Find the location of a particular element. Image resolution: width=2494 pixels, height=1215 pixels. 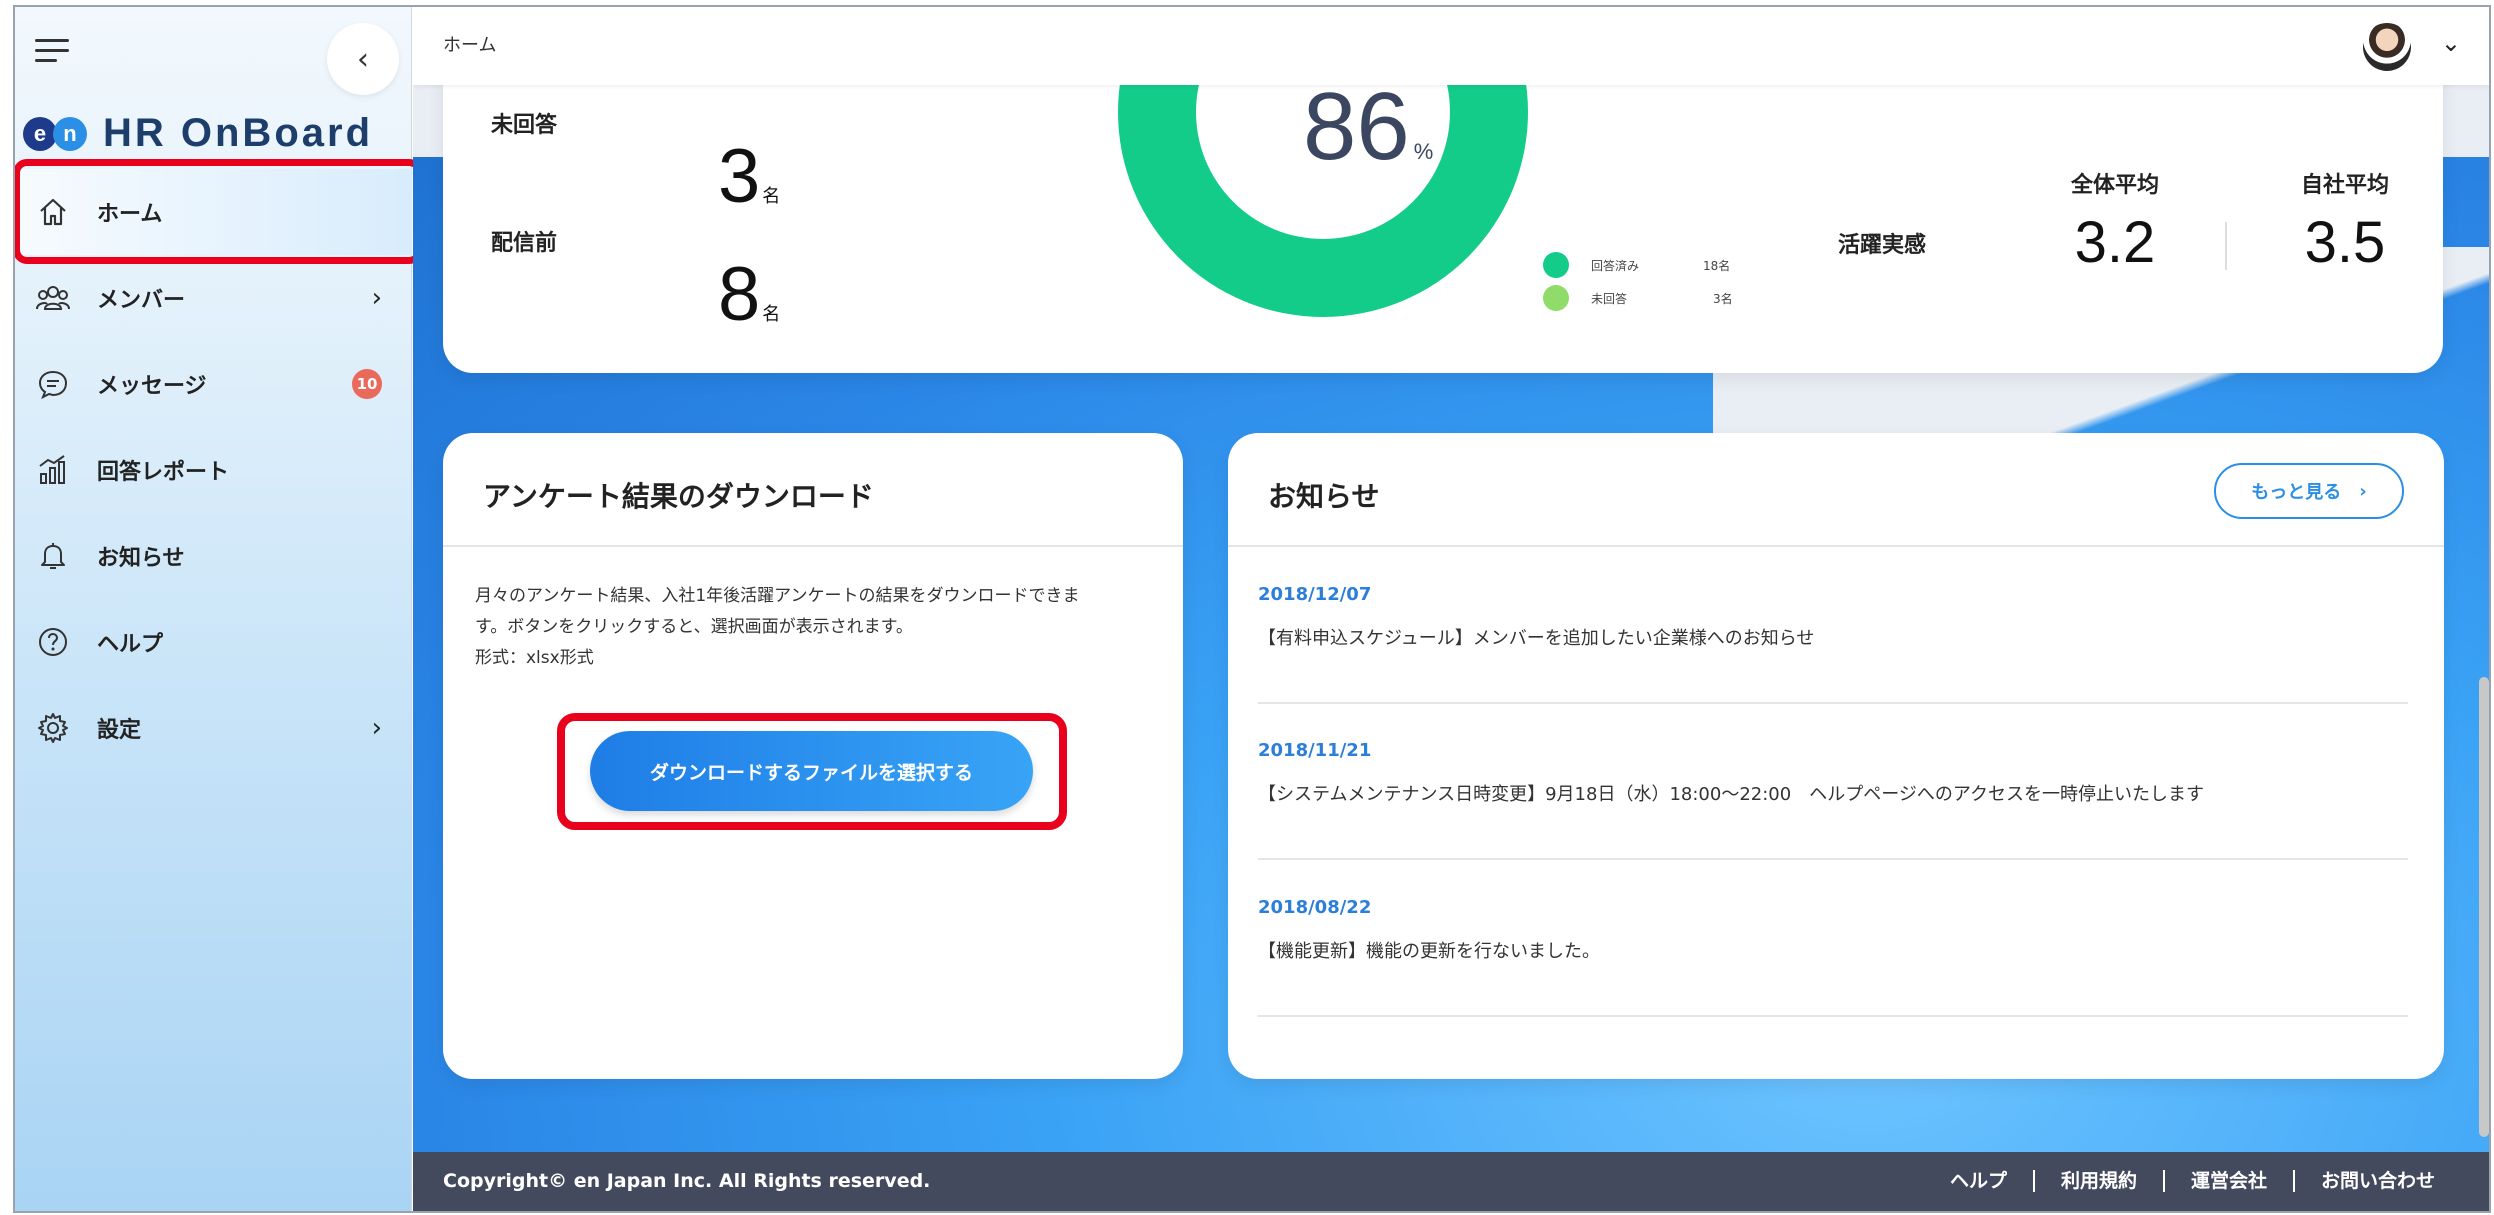

legend-answered: 回答済み 18名 is located at coordinates (1636, 265).